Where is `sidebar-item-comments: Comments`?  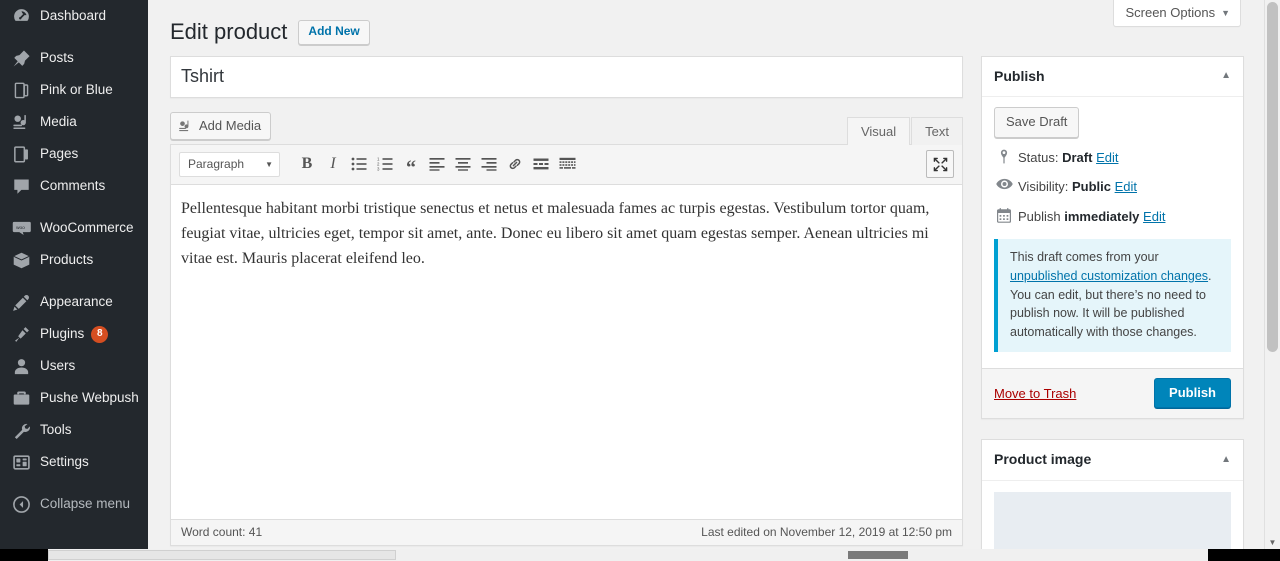 sidebar-item-comments: Comments is located at coordinates (74, 186).